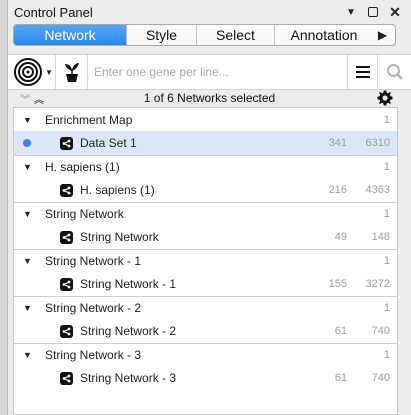 The image size is (411, 415). I want to click on tab-network: Network, so click(70, 35).